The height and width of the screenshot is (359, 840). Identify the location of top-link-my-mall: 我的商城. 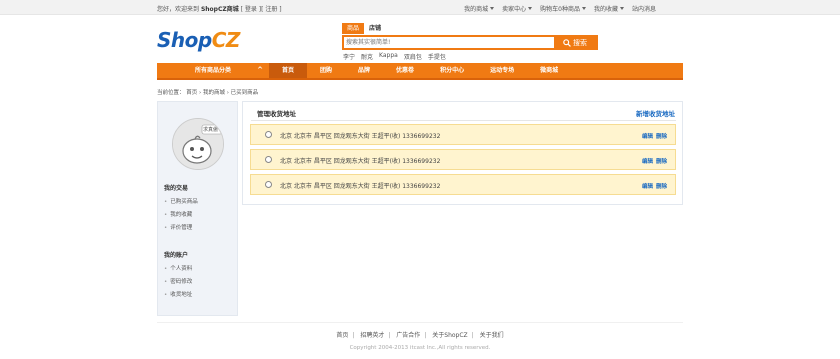
(479, 8).